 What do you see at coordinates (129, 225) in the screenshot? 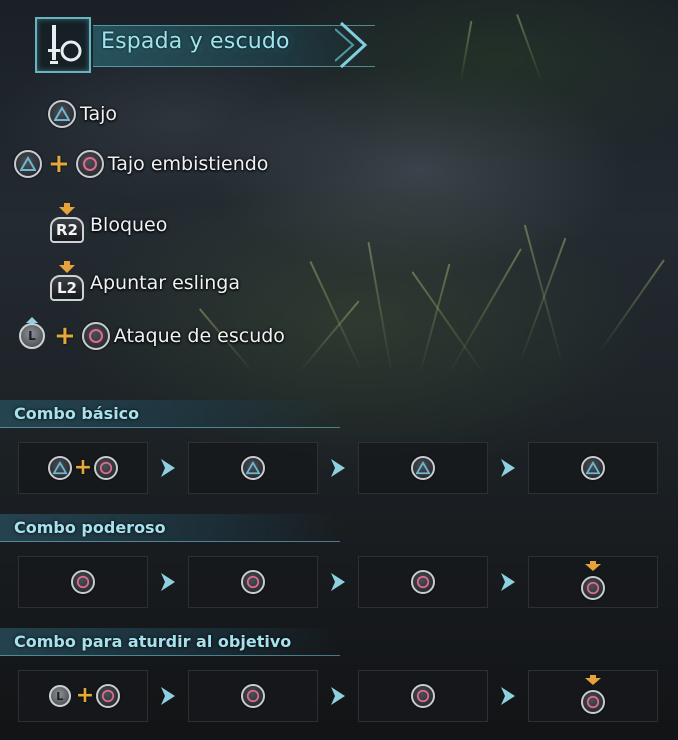
I see `control-label: Bloqueo` at bounding box center [129, 225].